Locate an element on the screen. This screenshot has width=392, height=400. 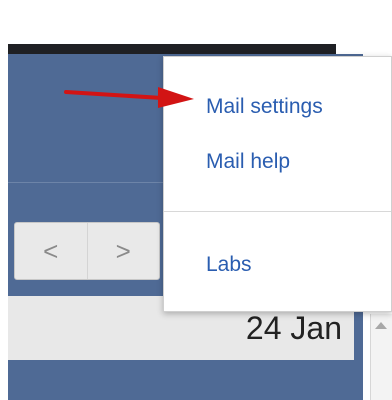
chevron-left-icon: < is located at coordinates (51, 251).